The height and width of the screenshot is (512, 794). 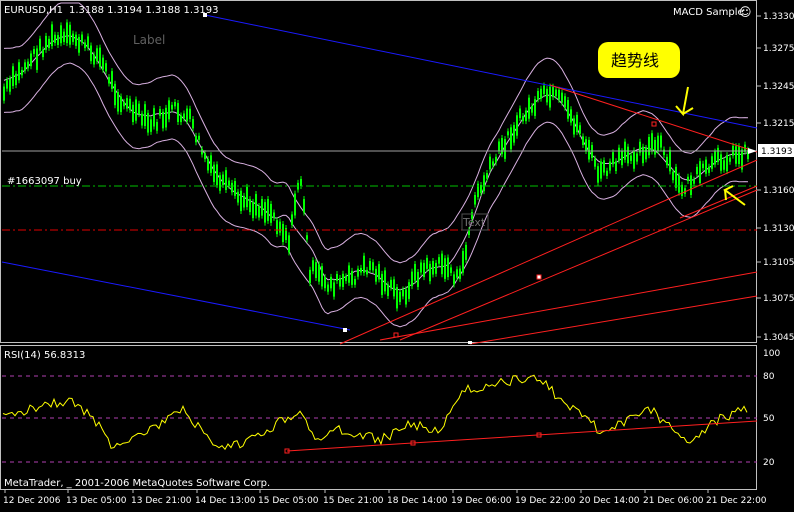 What do you see at coordinates (545, 501) in the screenshot?
I see `time-tick-label: 19 Dec 22:00` at bounding box center [545, 501].